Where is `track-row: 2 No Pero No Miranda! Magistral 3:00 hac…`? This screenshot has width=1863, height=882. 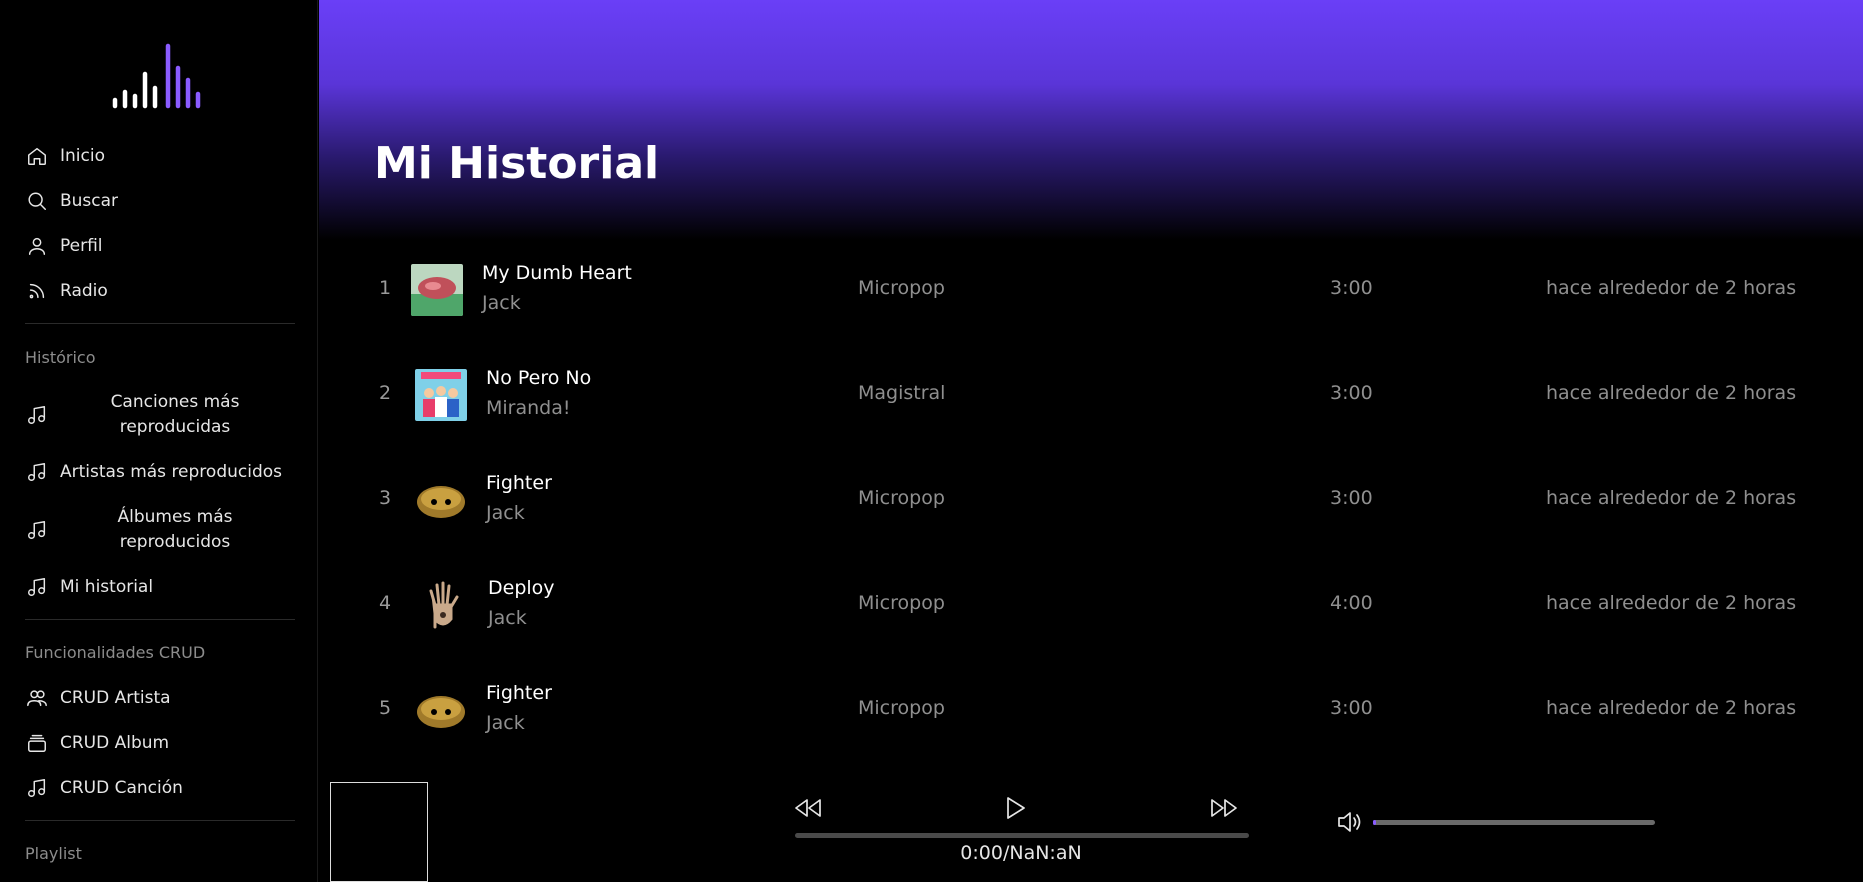
track-row: 2 No Pero No Miranda! Magistral 3:00 hac… is located at coordinates (1091, 393).